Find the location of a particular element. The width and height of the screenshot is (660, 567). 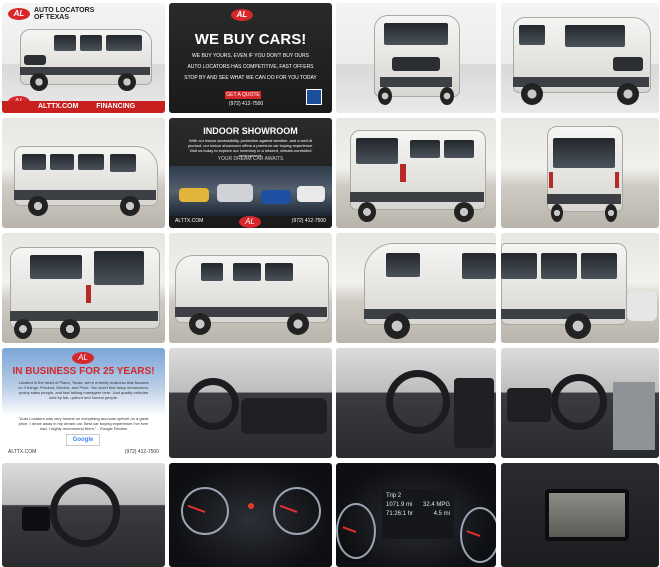

showroom-footer-right: (972) 412-7500 is located at coordinates (308, 221).